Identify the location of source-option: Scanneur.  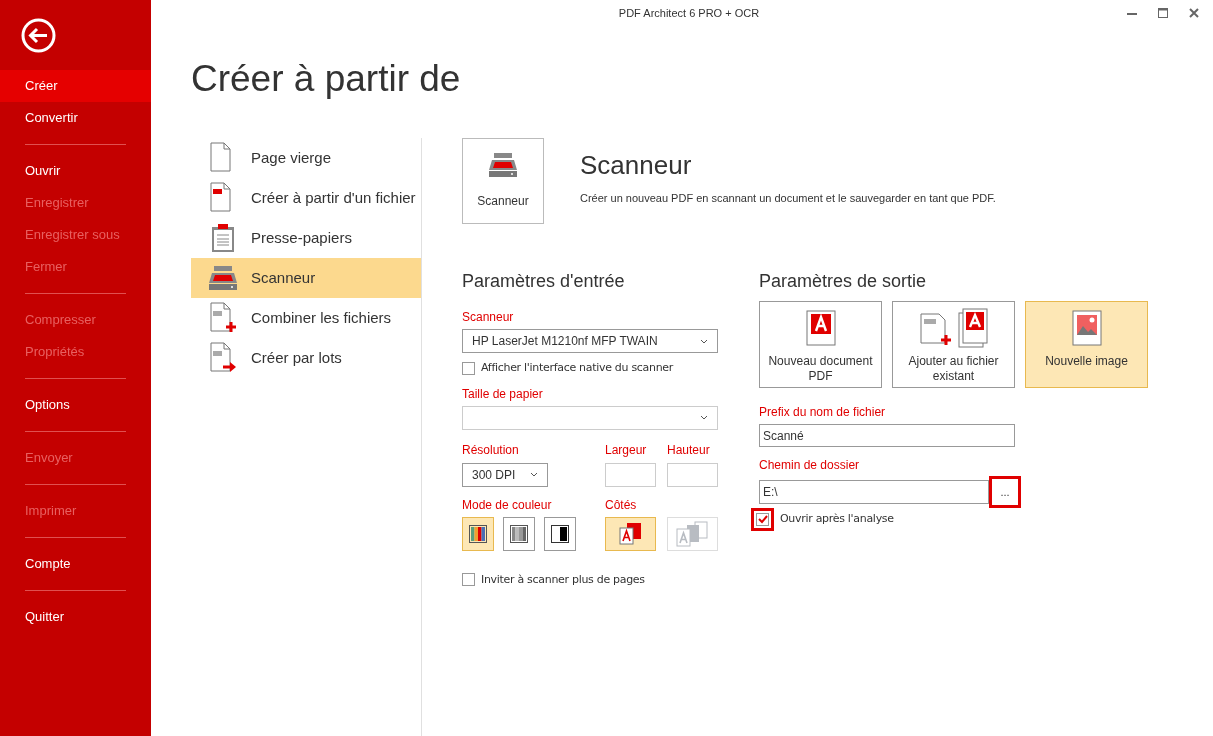
(306, 278).